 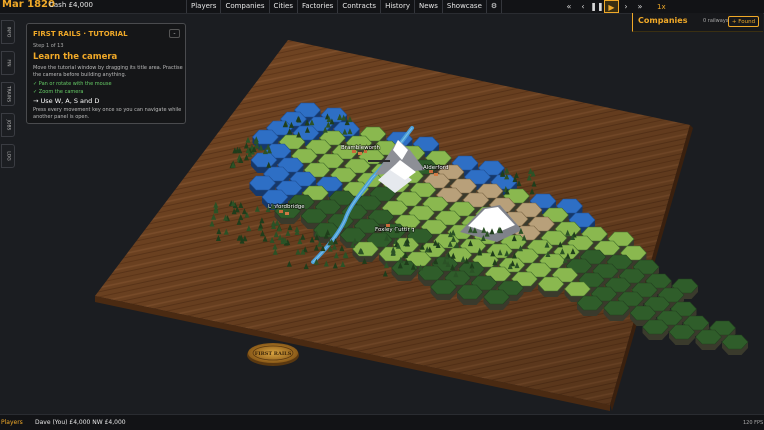 I want to click on time-controls: « ‹ ❚❚ ▶ › » 1x, so click(x=614, y=6).